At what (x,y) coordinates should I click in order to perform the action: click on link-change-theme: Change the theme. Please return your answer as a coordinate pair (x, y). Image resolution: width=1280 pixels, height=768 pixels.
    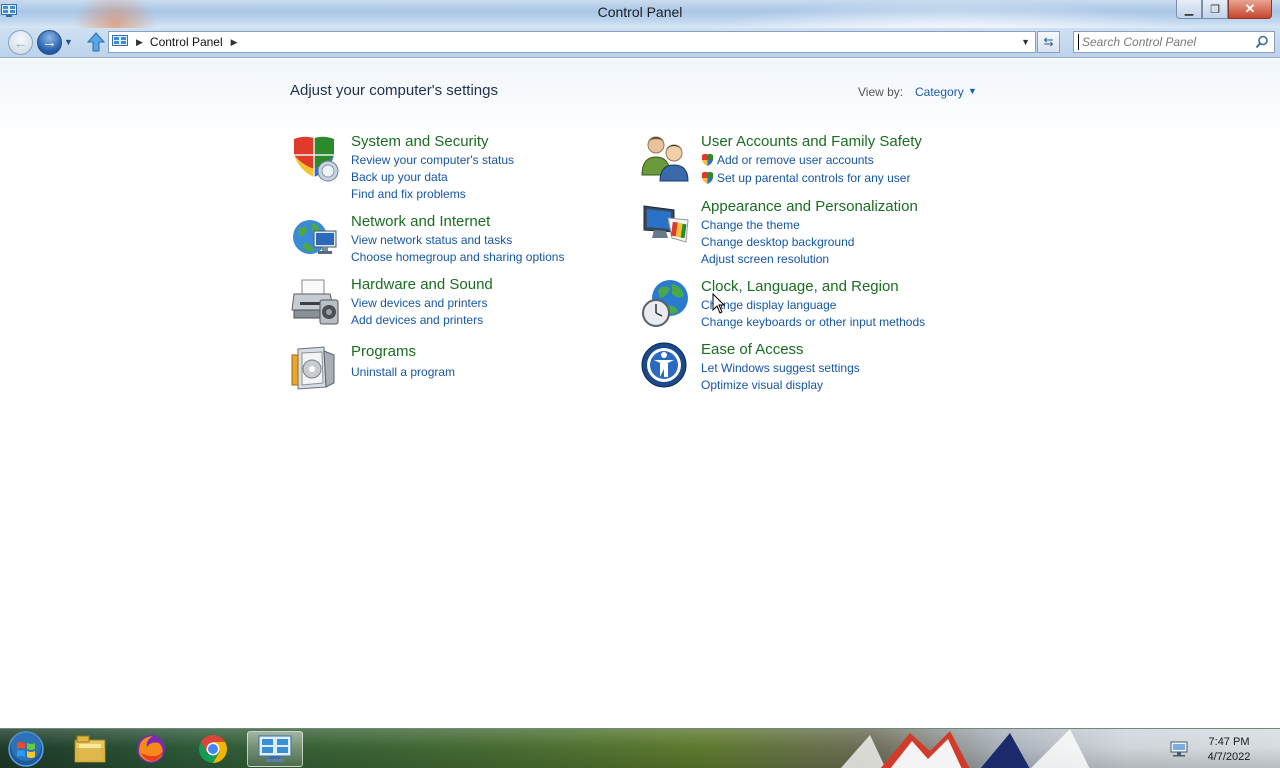
    Looking at the image, I should click on (750, 225).